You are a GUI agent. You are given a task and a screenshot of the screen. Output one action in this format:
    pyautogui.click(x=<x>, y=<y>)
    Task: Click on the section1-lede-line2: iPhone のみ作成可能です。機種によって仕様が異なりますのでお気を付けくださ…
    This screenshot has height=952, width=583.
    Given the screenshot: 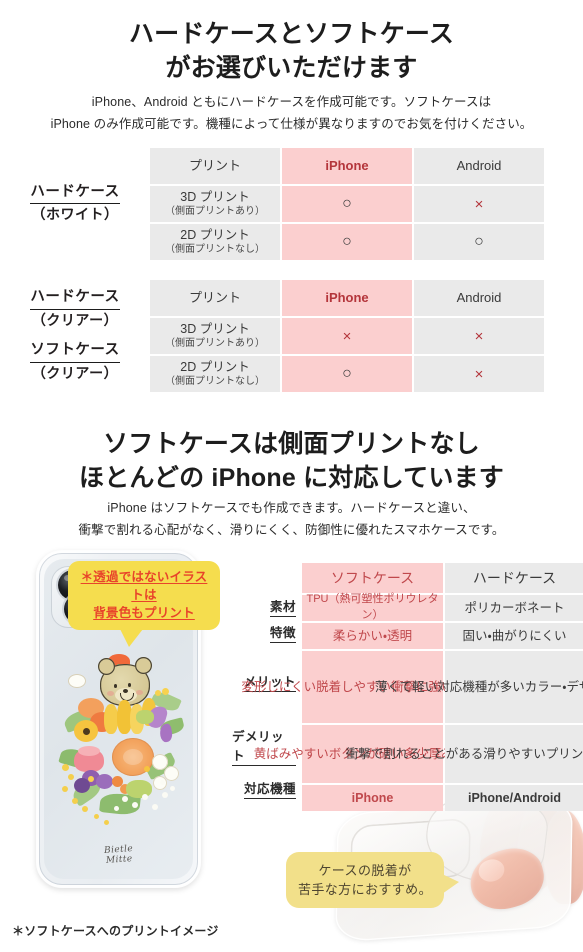 What is the action you would take?
    pyautogui.click(x=291, y=123)
    